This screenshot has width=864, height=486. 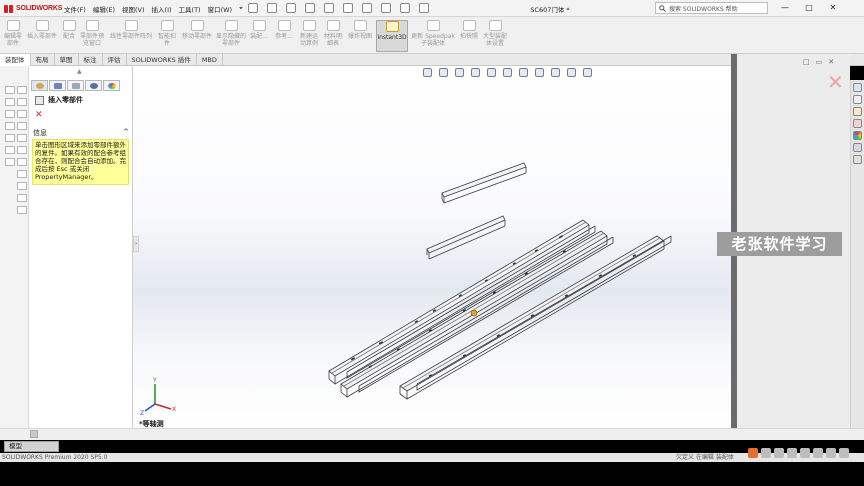 I want to click on tab-layout: 布局, so click(x=43, y=60).